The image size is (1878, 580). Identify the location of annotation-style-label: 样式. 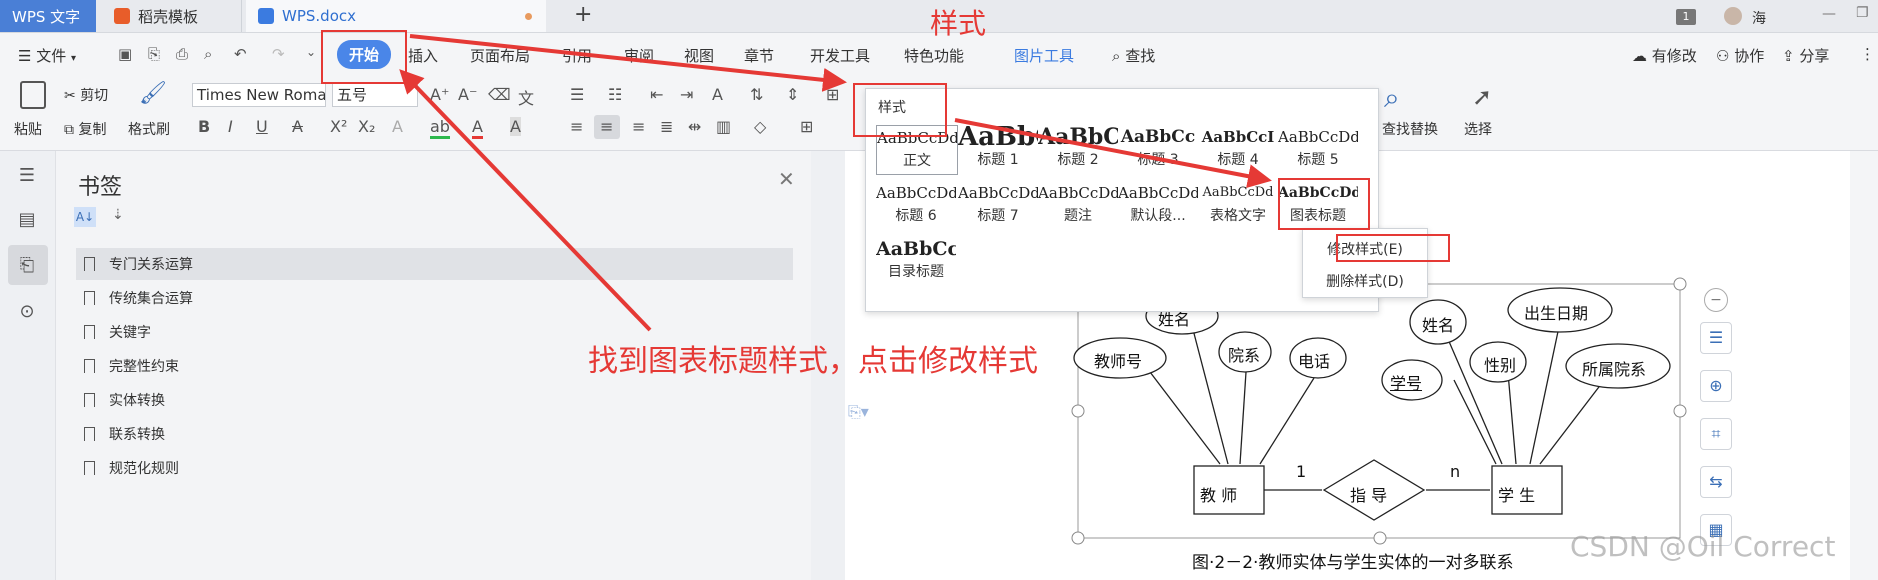
(958, 23).